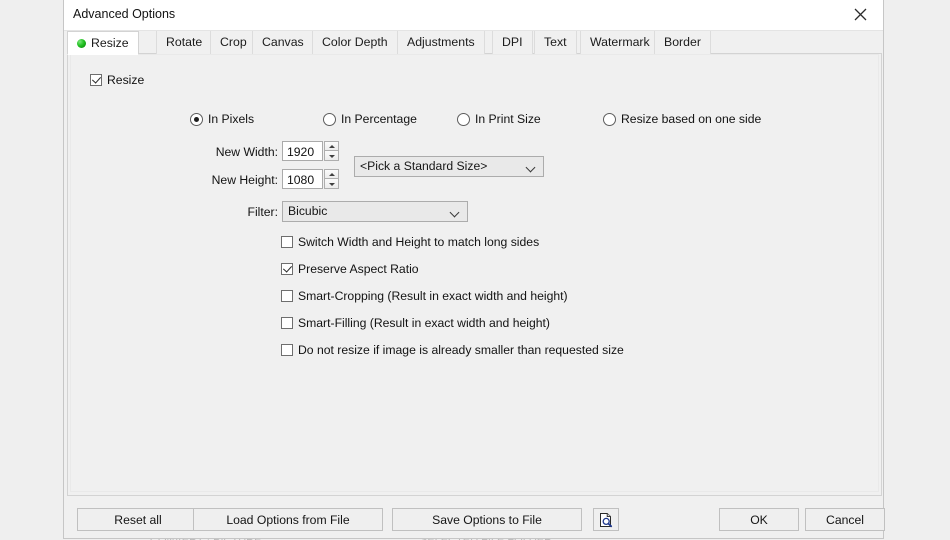  I want to click on resize-enable-label: Resize, so click(126, 80).